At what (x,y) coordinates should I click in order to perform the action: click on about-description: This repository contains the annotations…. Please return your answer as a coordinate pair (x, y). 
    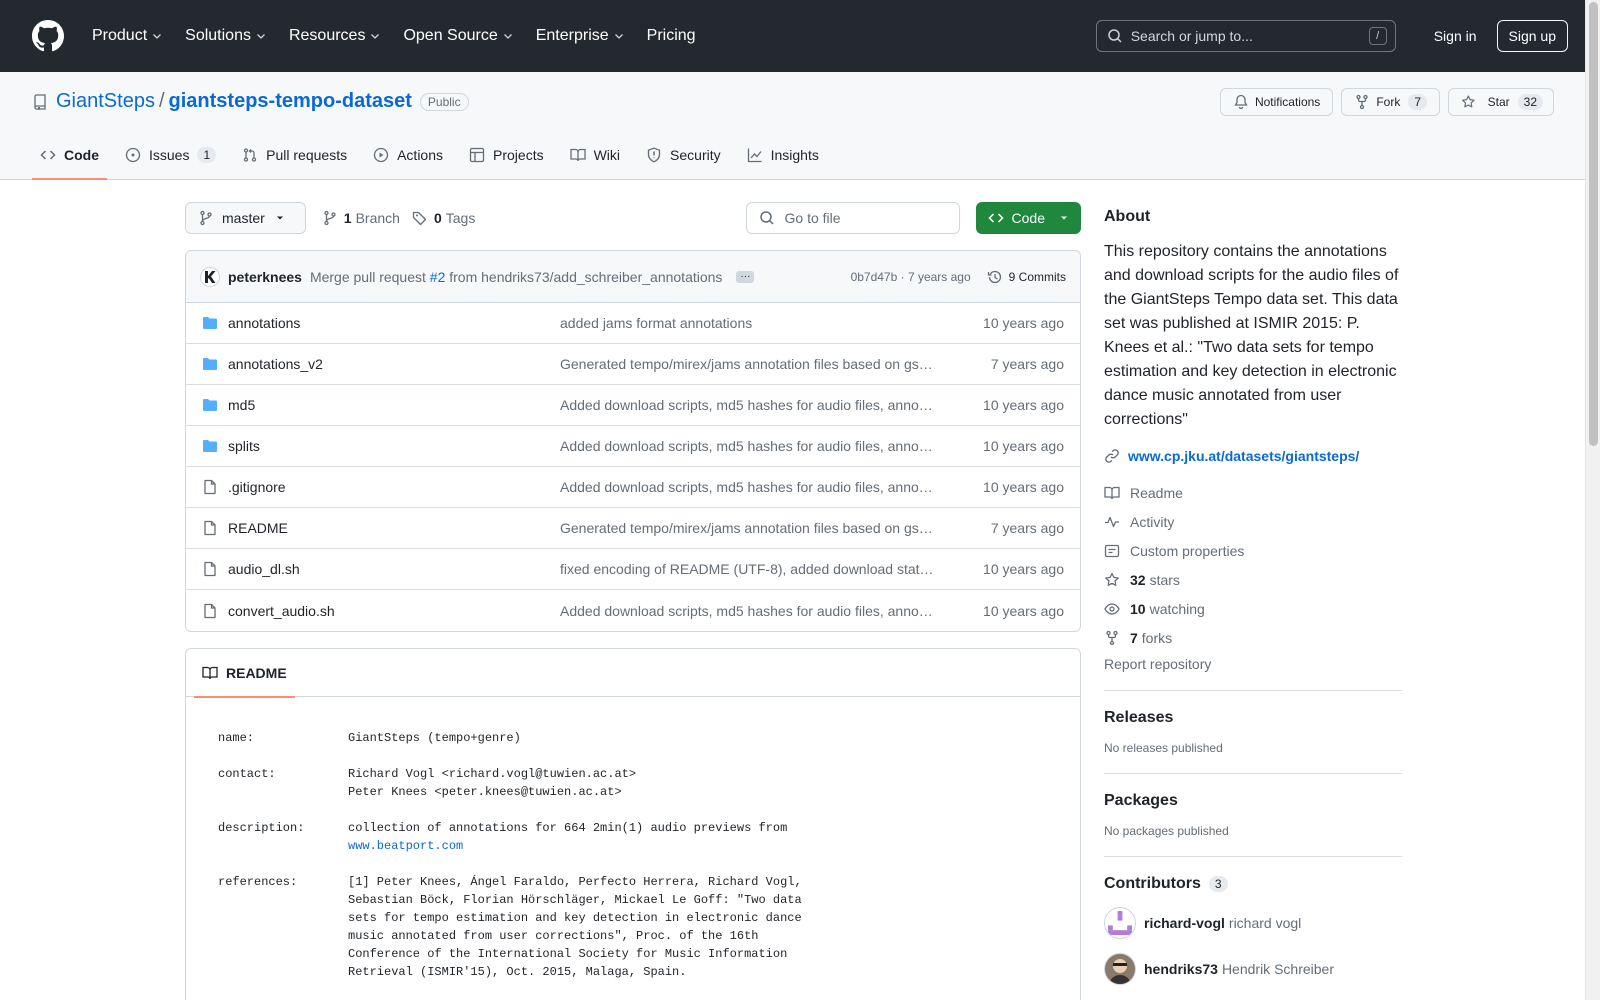
    Looking at the image, I should click on (1251, 335).